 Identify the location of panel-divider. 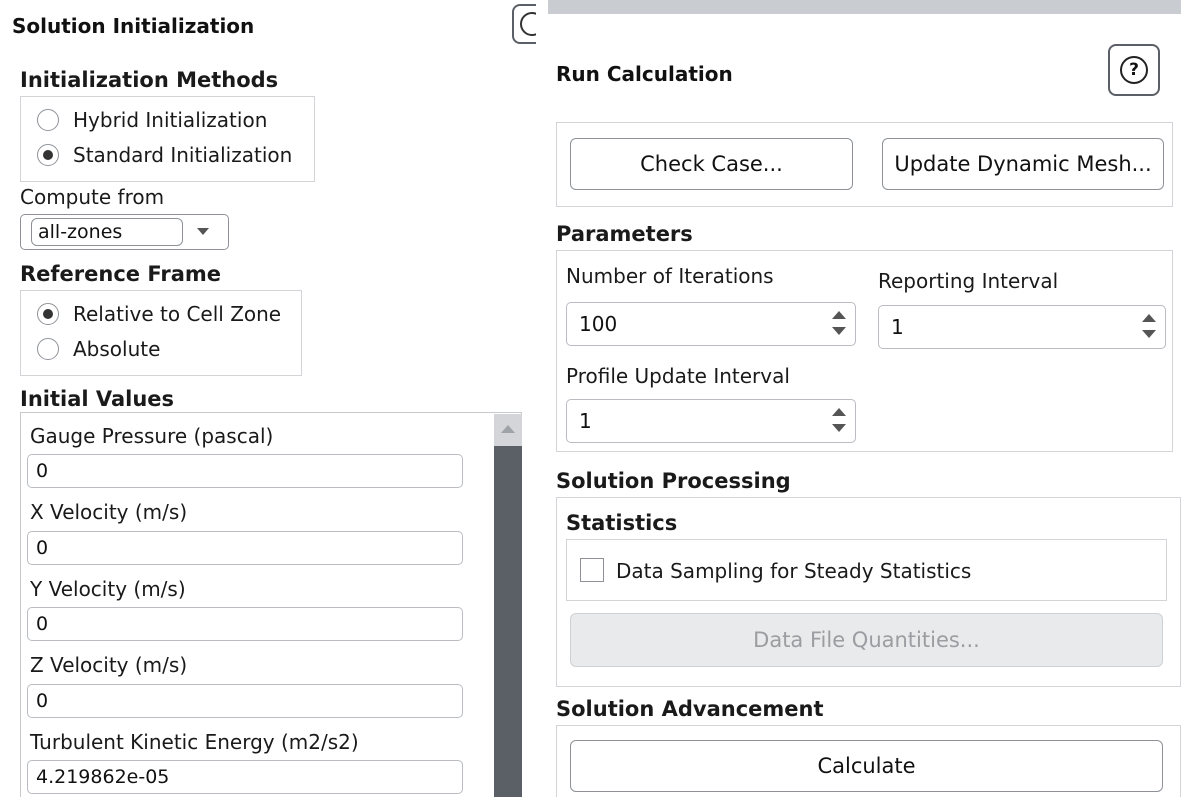
(542, 398).